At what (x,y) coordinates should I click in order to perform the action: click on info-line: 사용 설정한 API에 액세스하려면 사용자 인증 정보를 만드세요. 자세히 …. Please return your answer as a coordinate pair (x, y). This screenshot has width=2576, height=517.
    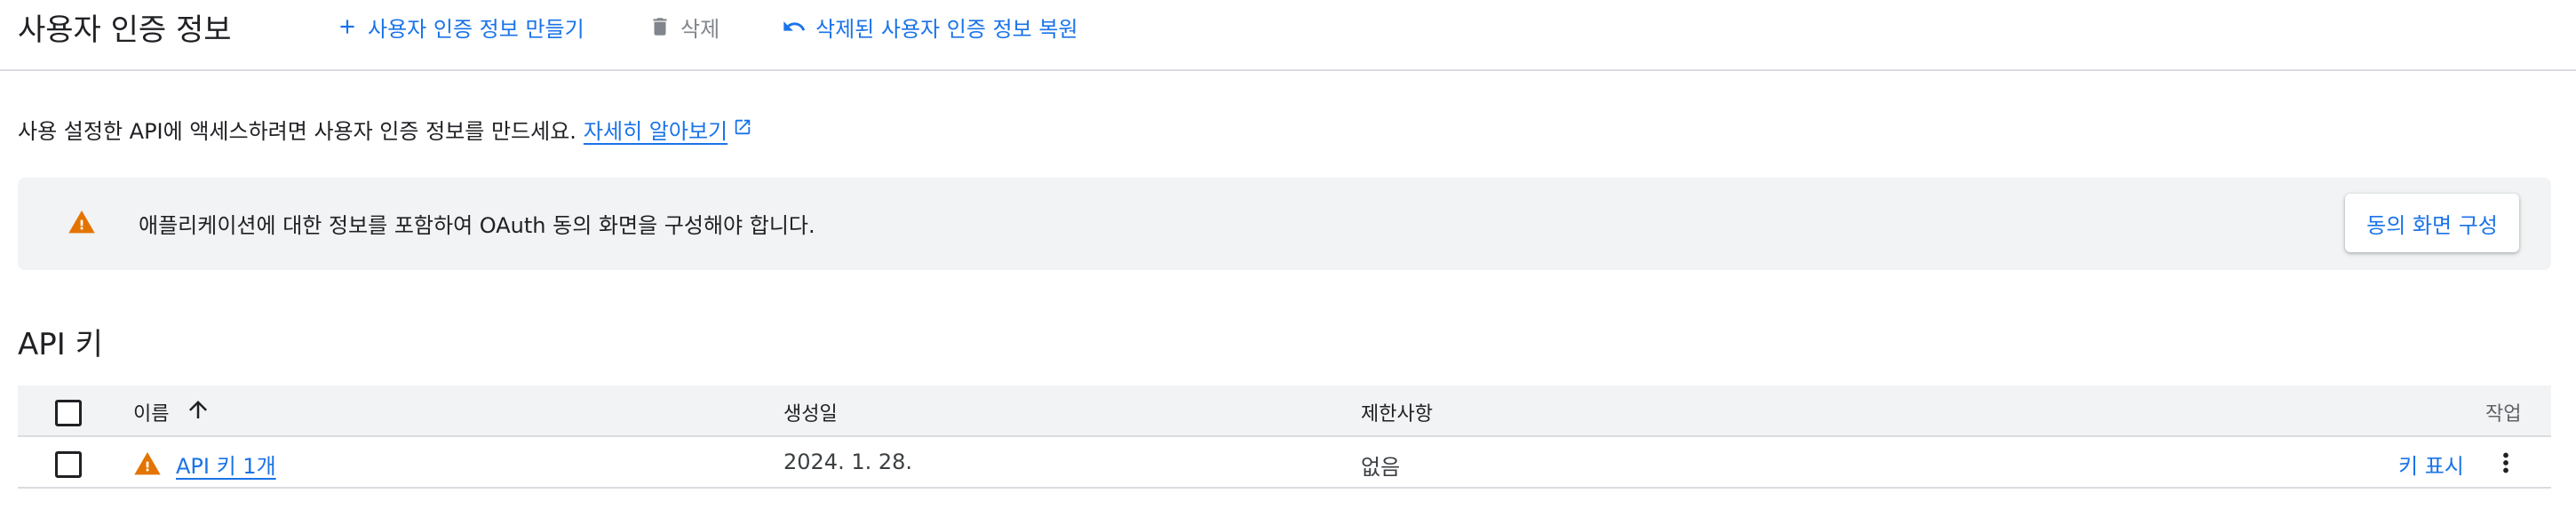
    Looking at the image, I should click on (385, 129).